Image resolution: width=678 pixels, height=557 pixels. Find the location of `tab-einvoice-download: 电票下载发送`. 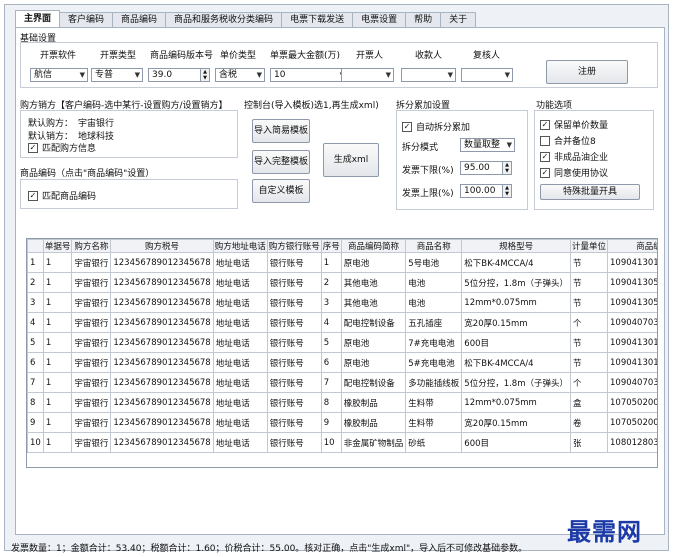

tab-einvoice-download: 电票下载发送 is located at coordinates (317, 19).